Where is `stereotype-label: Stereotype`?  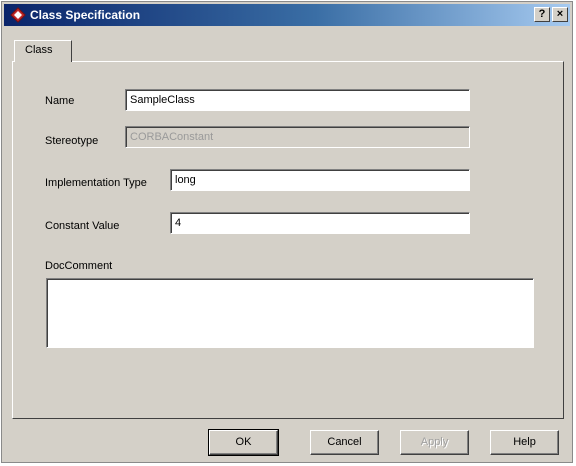
stereotype-label: Stereotype is located at coordinates (72, 141).